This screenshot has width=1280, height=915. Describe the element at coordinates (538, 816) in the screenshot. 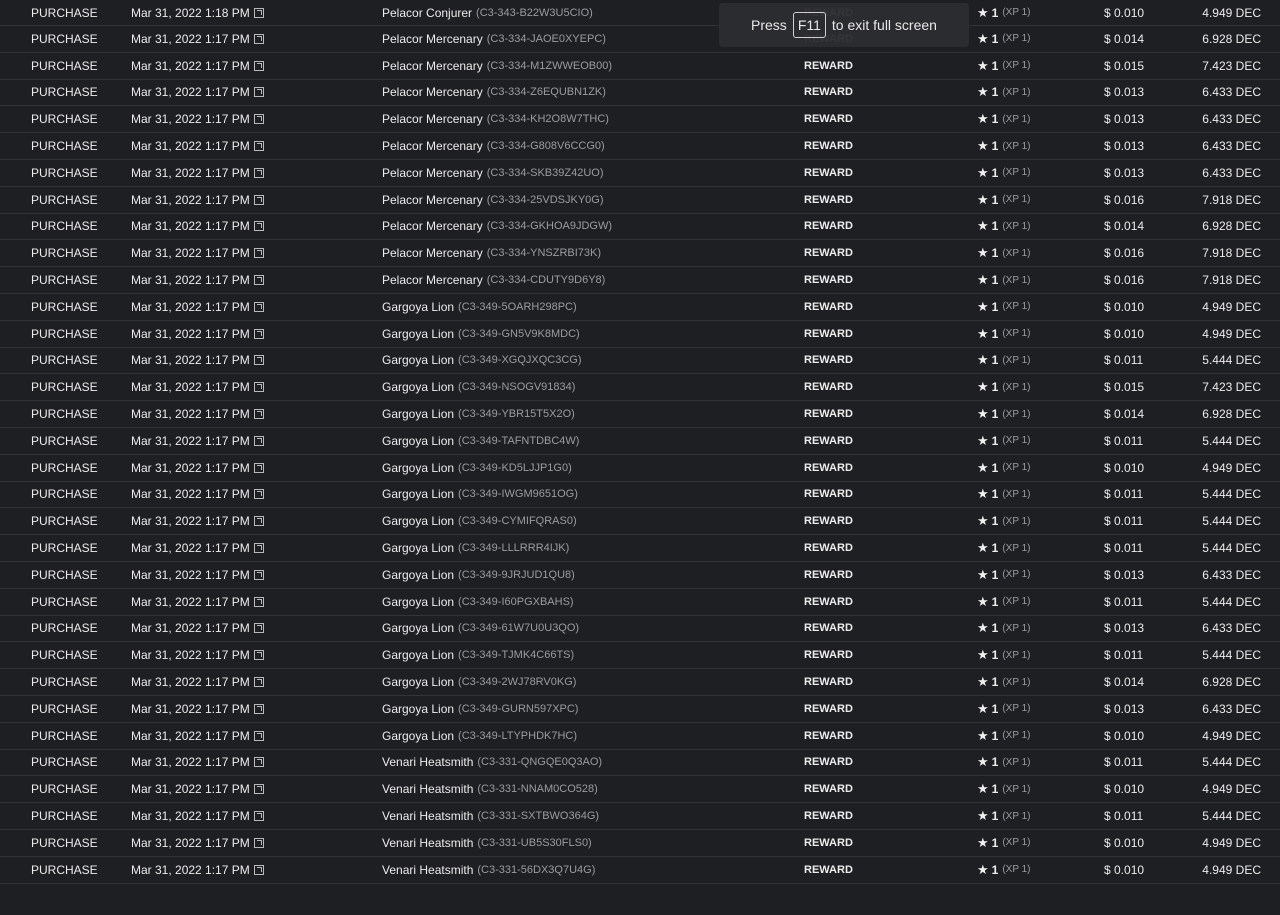

I see `card-uid: (C3-331-SXTBWO364G)` at that location.